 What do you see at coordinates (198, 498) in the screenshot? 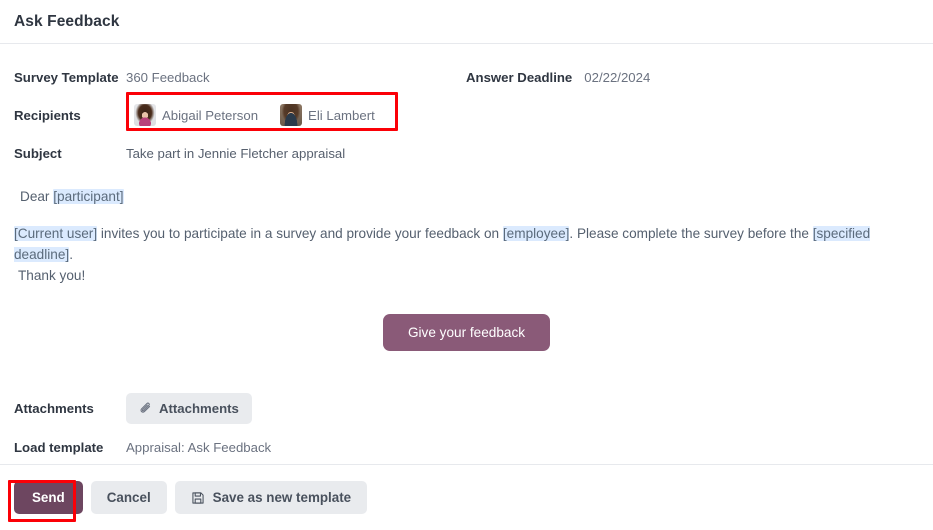
I see `floppy-disk-icon` at bounding box center [198, 498].